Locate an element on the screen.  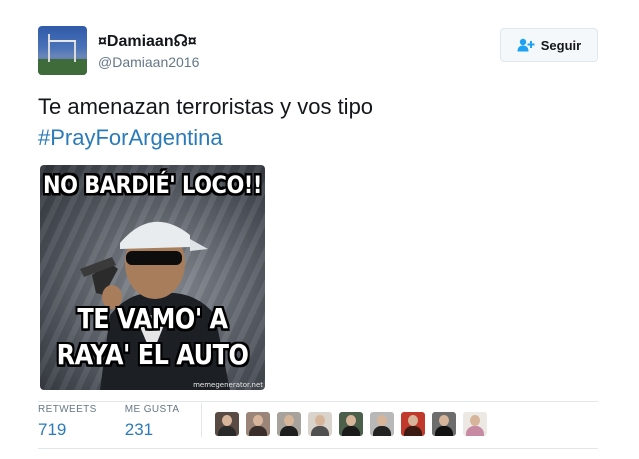
meme-caption-top: NO BARDIÉ' LOCO!! is located at coordinates (152, 185).